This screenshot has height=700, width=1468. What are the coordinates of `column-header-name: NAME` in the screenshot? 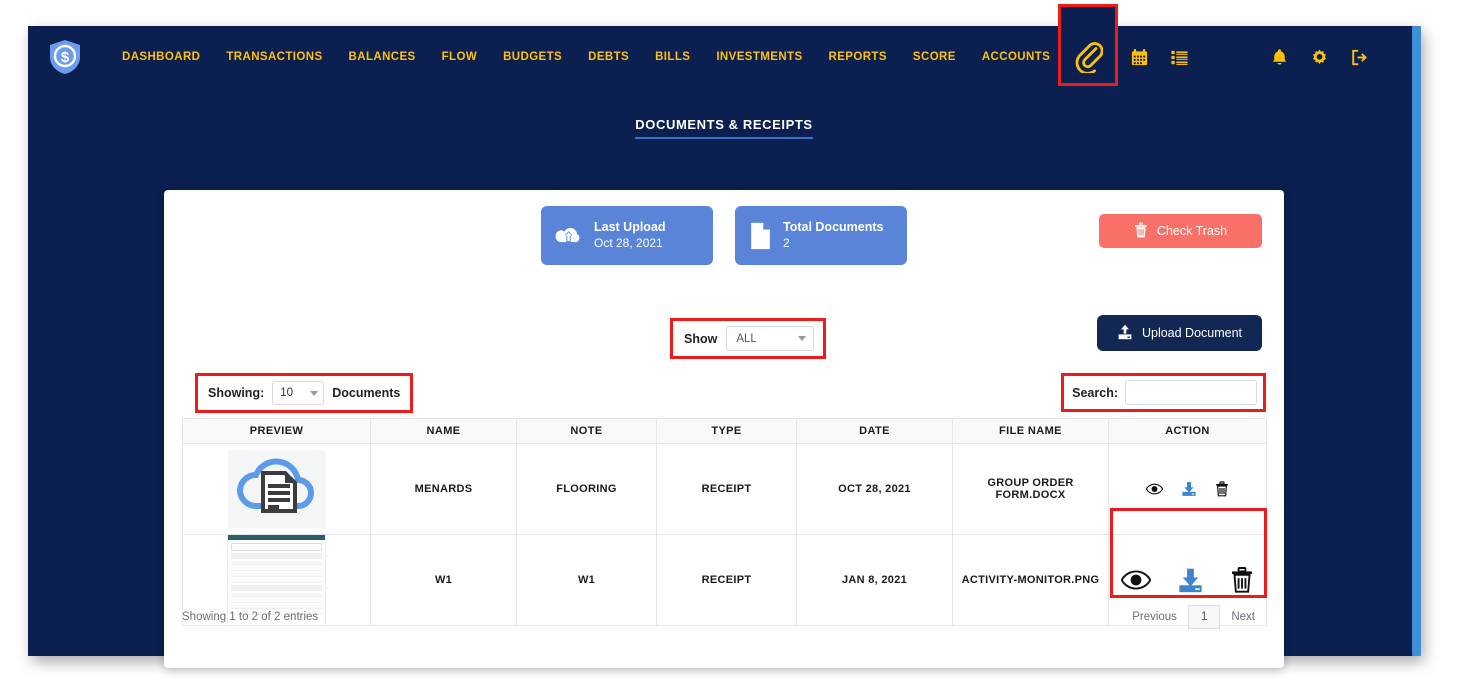 It's located at (443, 431).